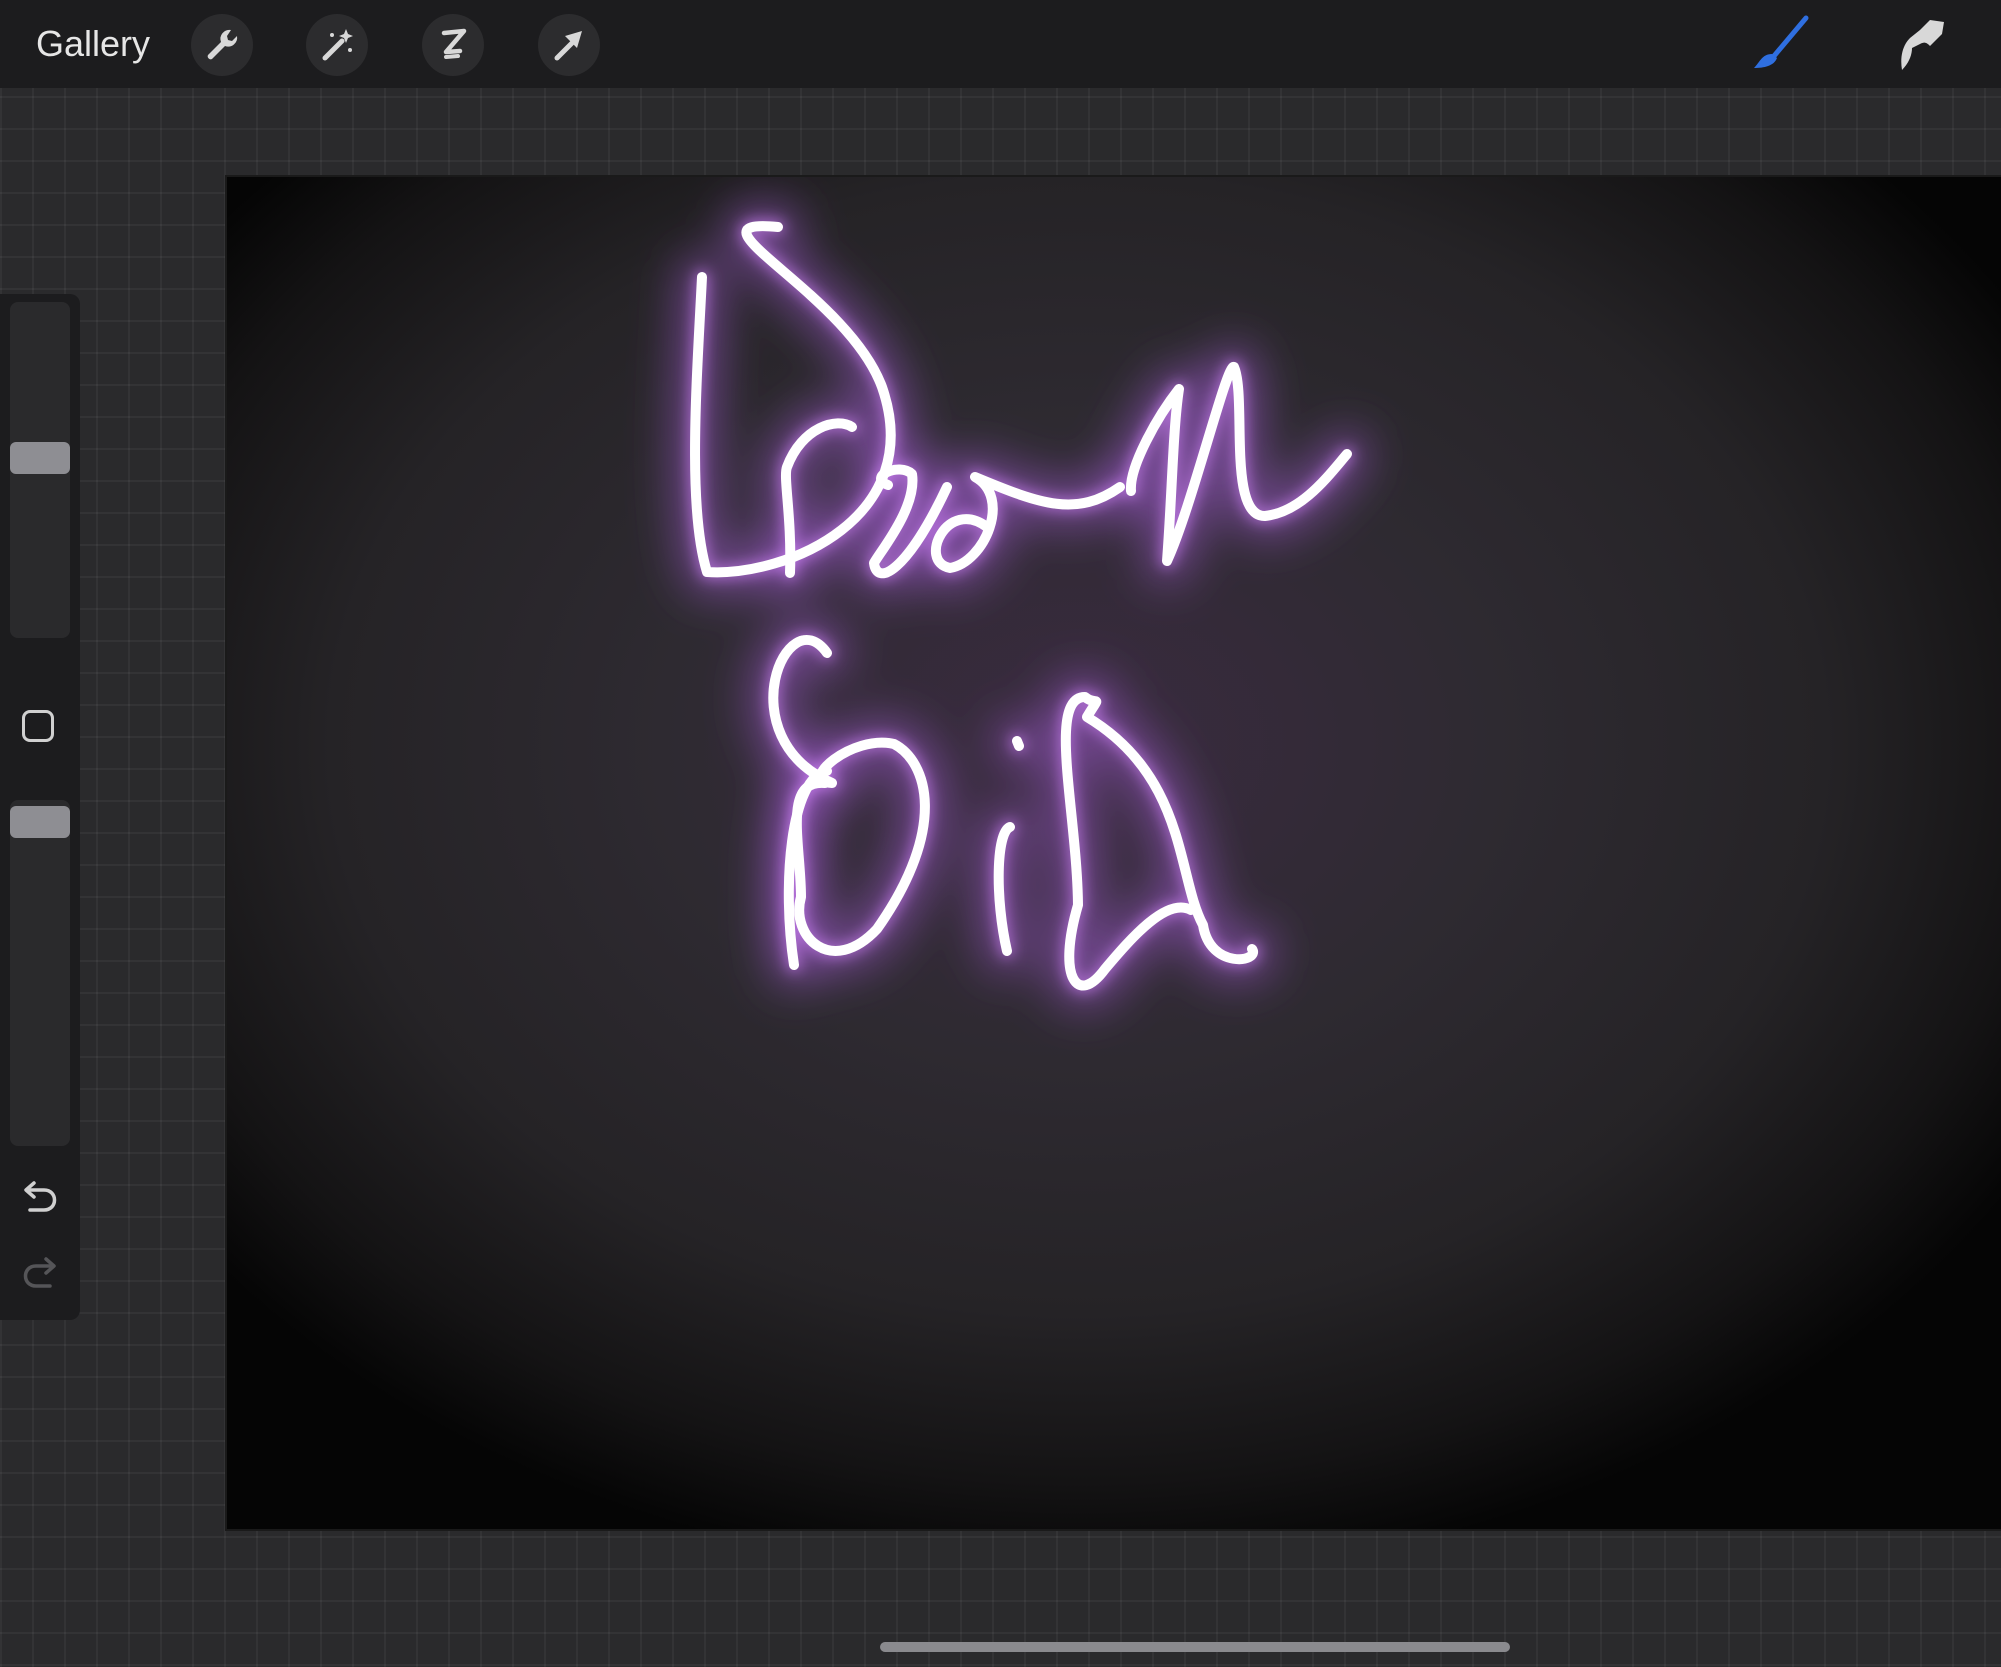 This screenshot has height=1667, width=2001. What do you see at coordinates (40, 822) in the screenshot?
I see `opacity-handle` at bounding box center [40, 822].